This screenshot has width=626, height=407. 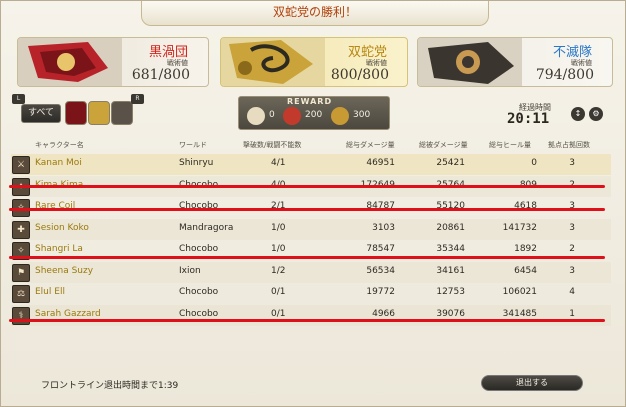 I want to click on leave-button: 退出する, so click(x=532, y=383).